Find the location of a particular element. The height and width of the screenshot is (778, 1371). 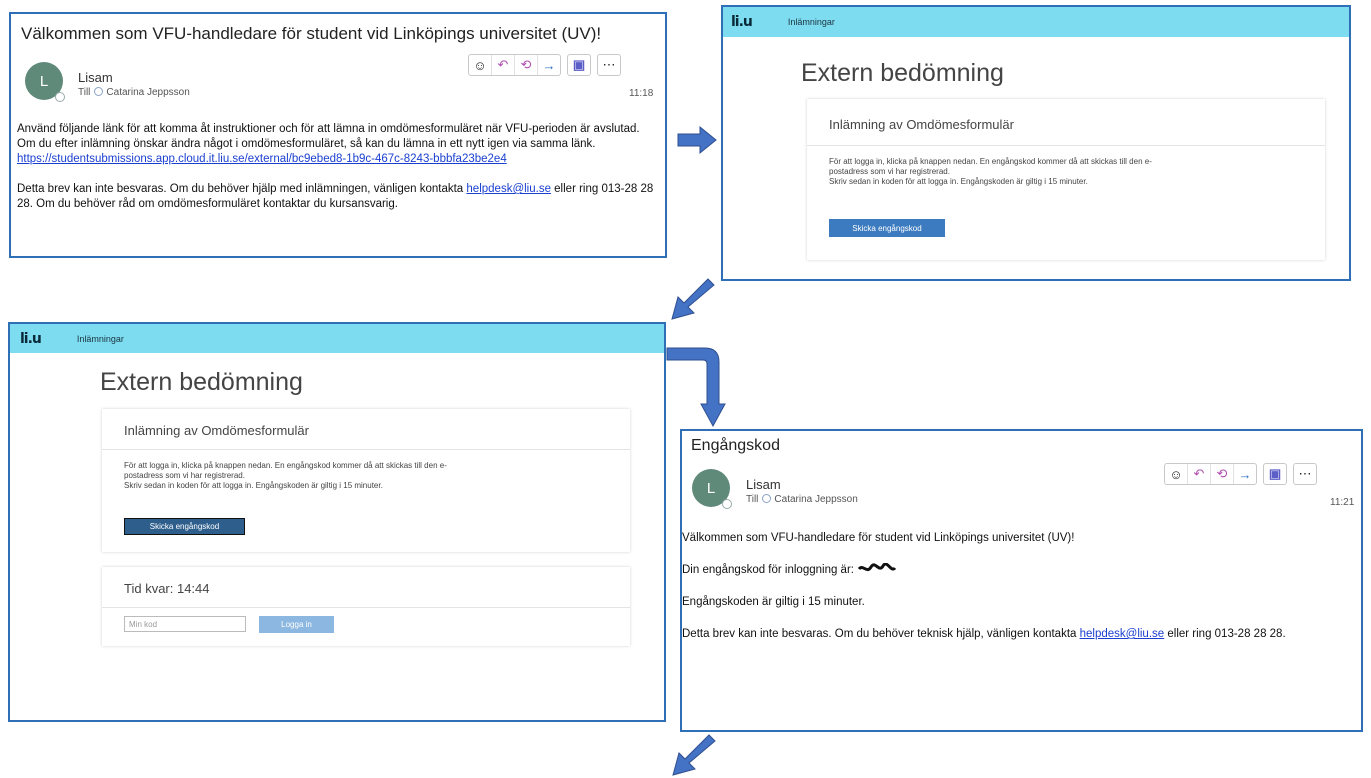

login-button: Logga in is located at coordinates (296, 624).